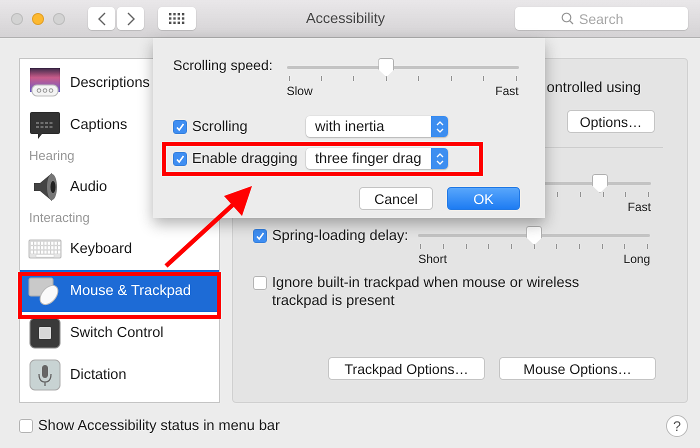 Image resolution: width=700 pixels, height=448 pixels. I want to click on grid-icon, so click(177, 18).